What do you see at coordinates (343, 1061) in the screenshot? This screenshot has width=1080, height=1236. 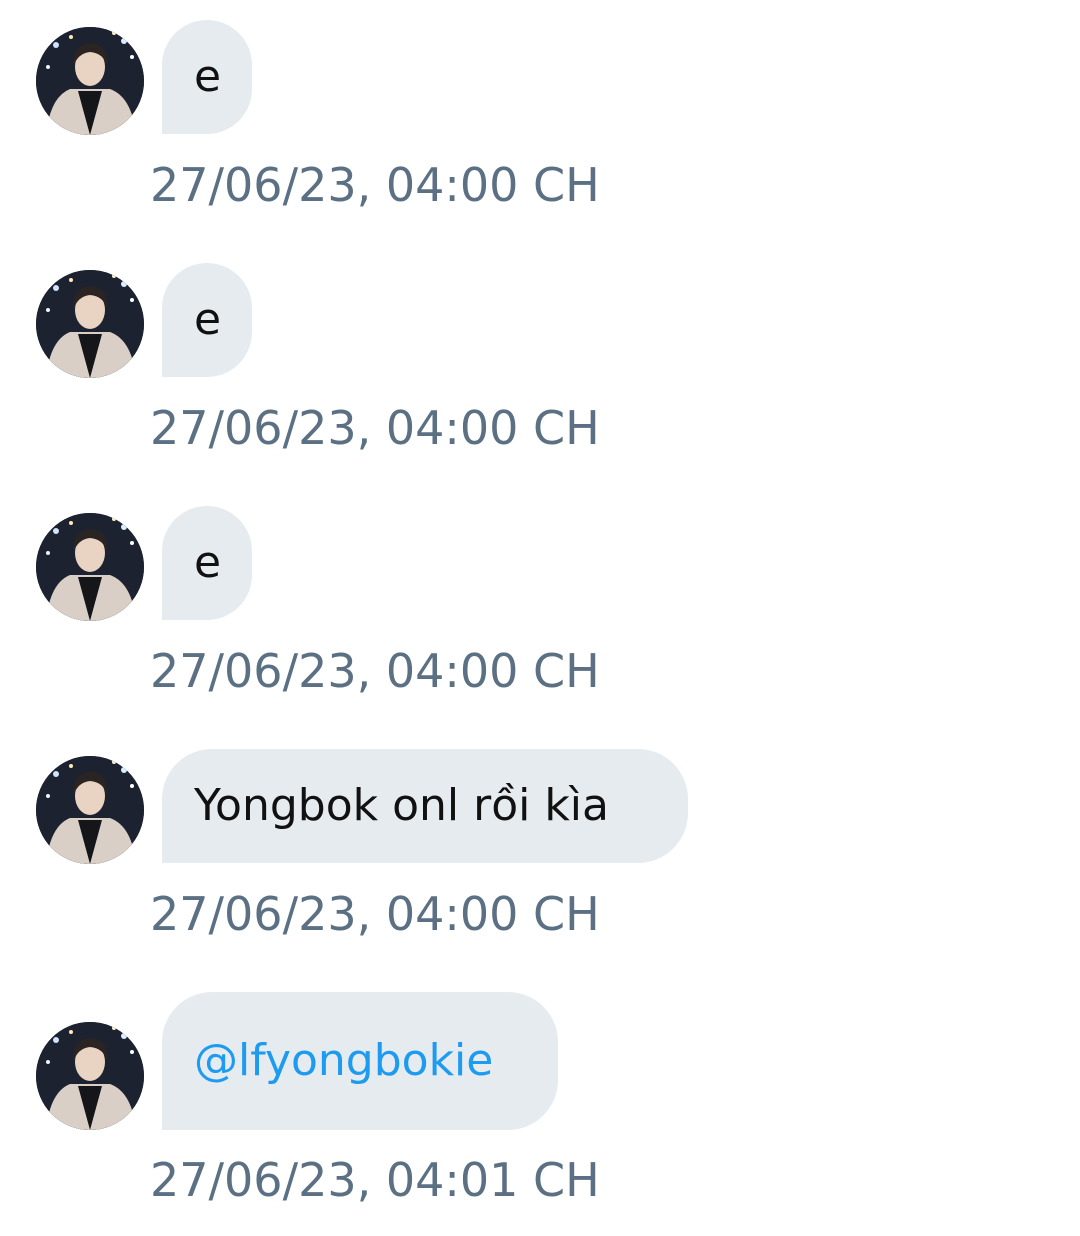 I see `mention-link: @lfyongbokie` at bounding box center [343, 1061].